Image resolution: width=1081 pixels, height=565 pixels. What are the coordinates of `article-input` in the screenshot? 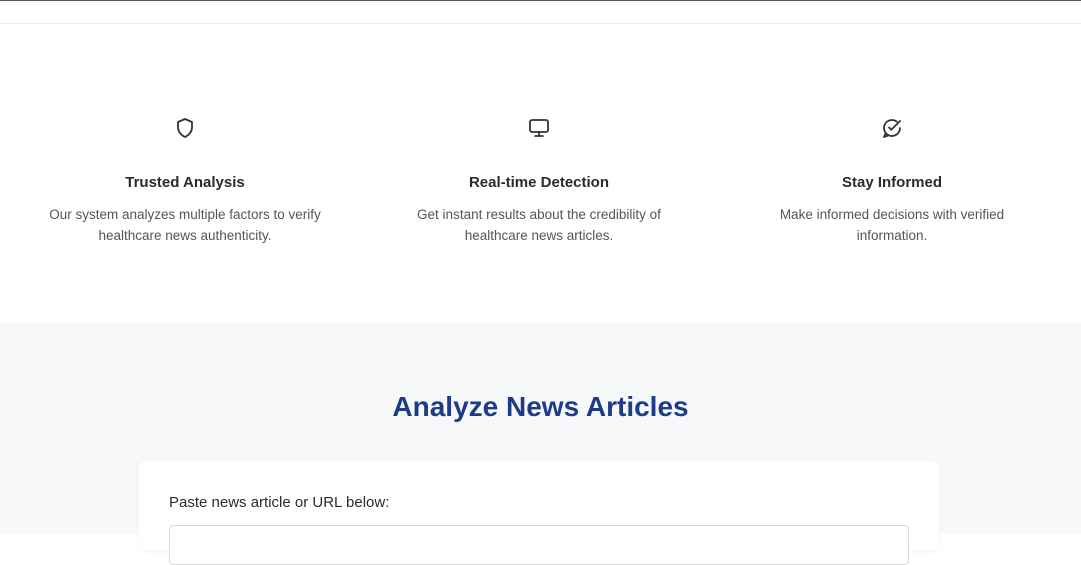 It's located at (539, 545).